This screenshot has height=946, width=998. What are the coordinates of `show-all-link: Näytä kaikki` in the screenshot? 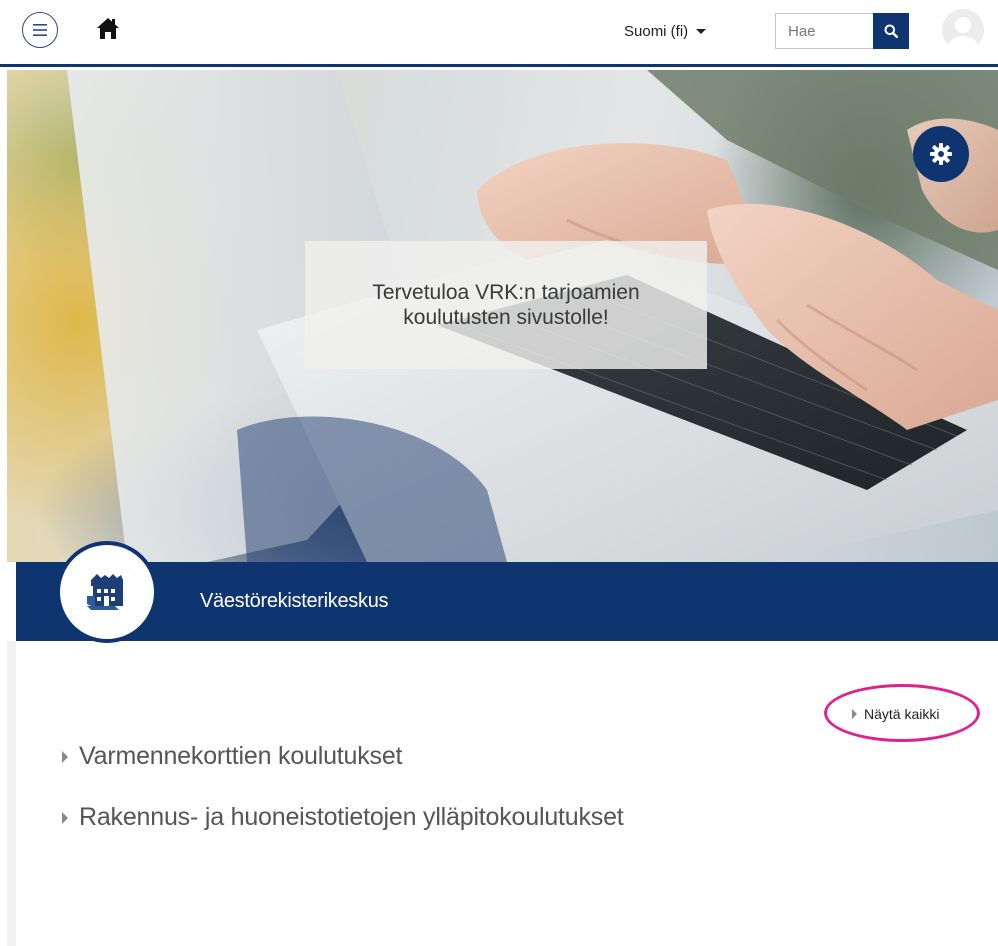 It's located at (895, 714).